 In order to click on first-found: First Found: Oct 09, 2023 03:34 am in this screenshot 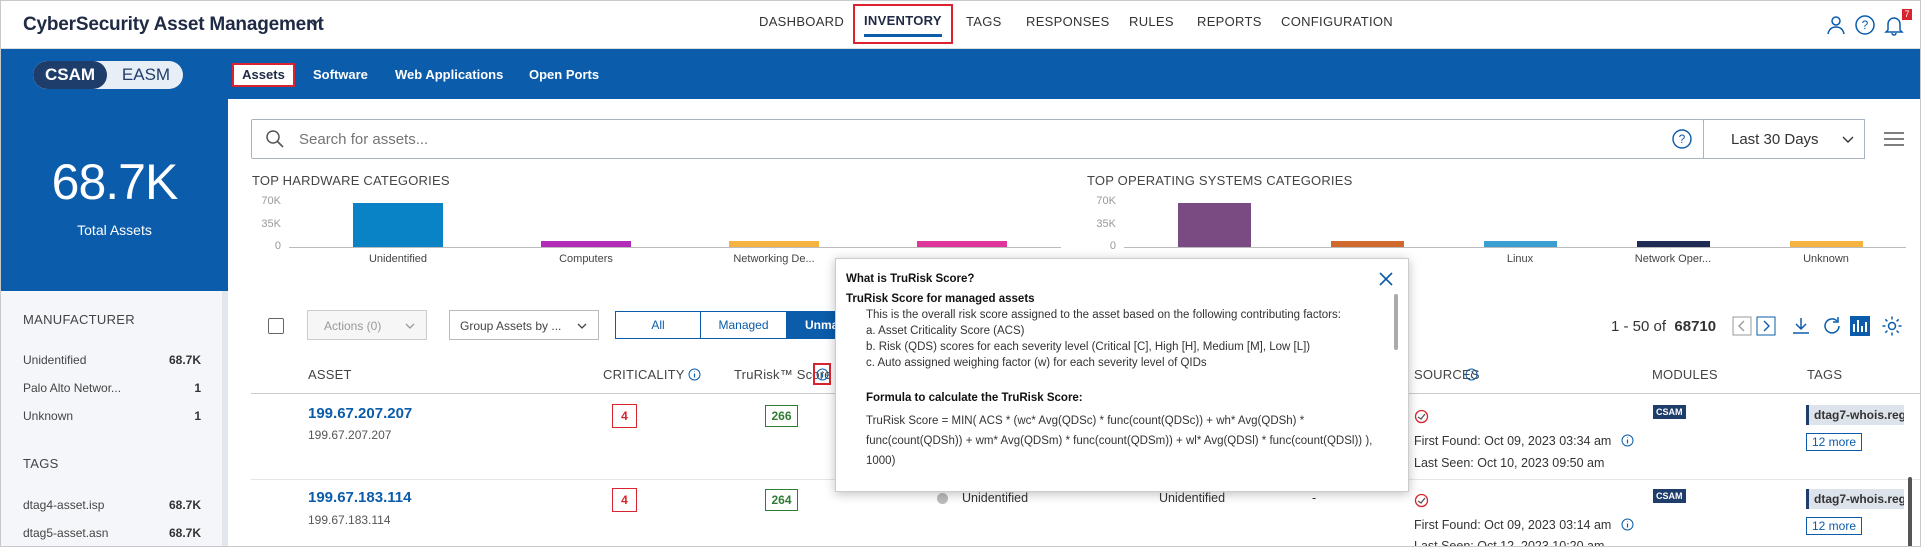, I will do `click(1513, 441)`.